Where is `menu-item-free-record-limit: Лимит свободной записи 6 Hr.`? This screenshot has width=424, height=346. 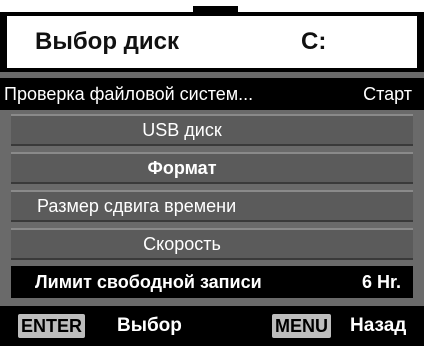
menu-item-free-record-limit: Лимит свободной записи 6 Hr. is located at coordinates (212, 282).